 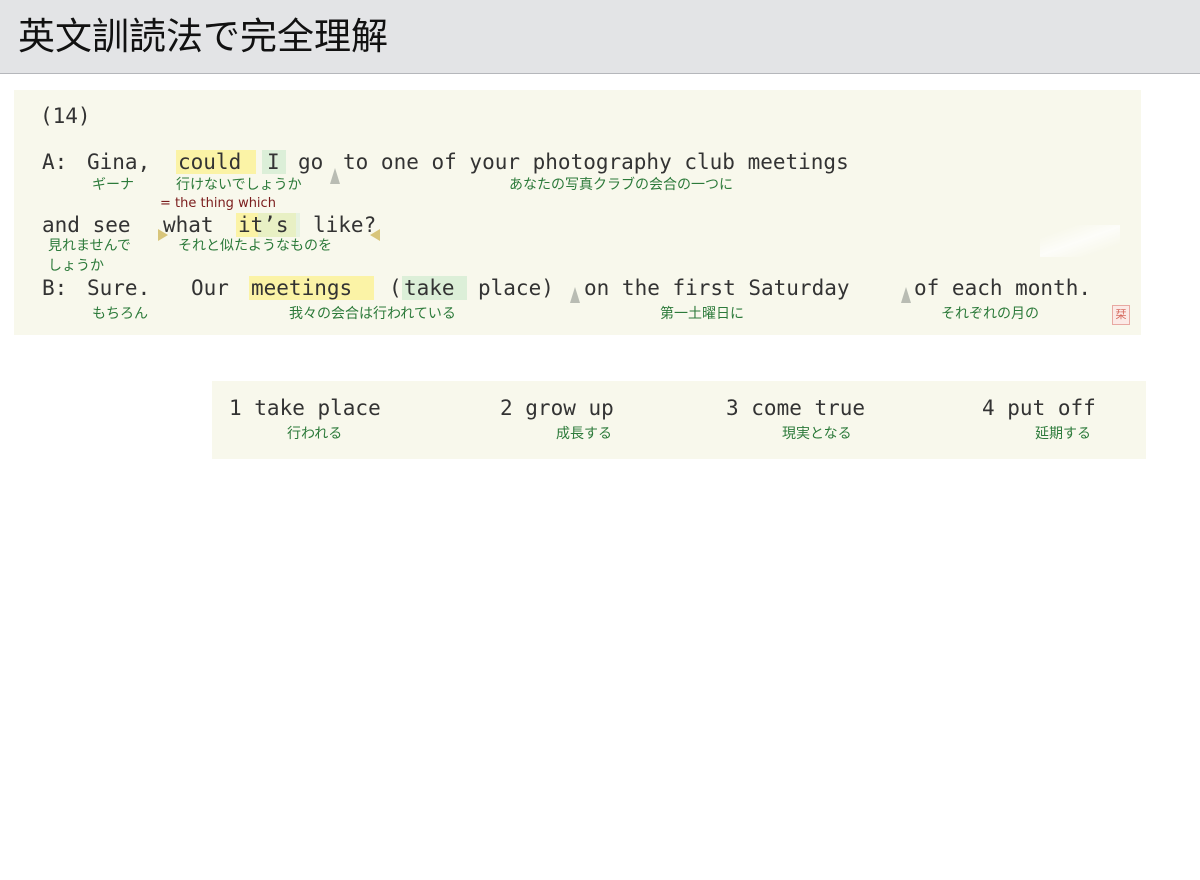 I want to click on page-title: 英文訓読法で完全理解, so click(x=203, y=36).